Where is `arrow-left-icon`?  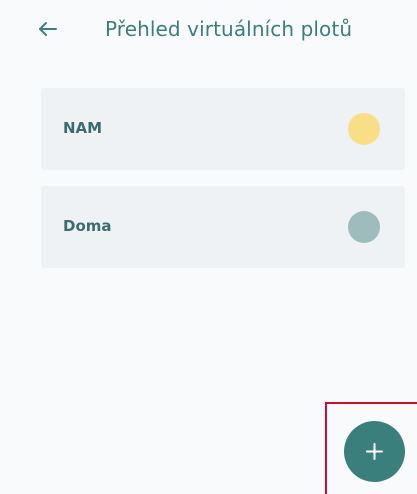 arrow-left-icon is located at coordinates (48, 29).